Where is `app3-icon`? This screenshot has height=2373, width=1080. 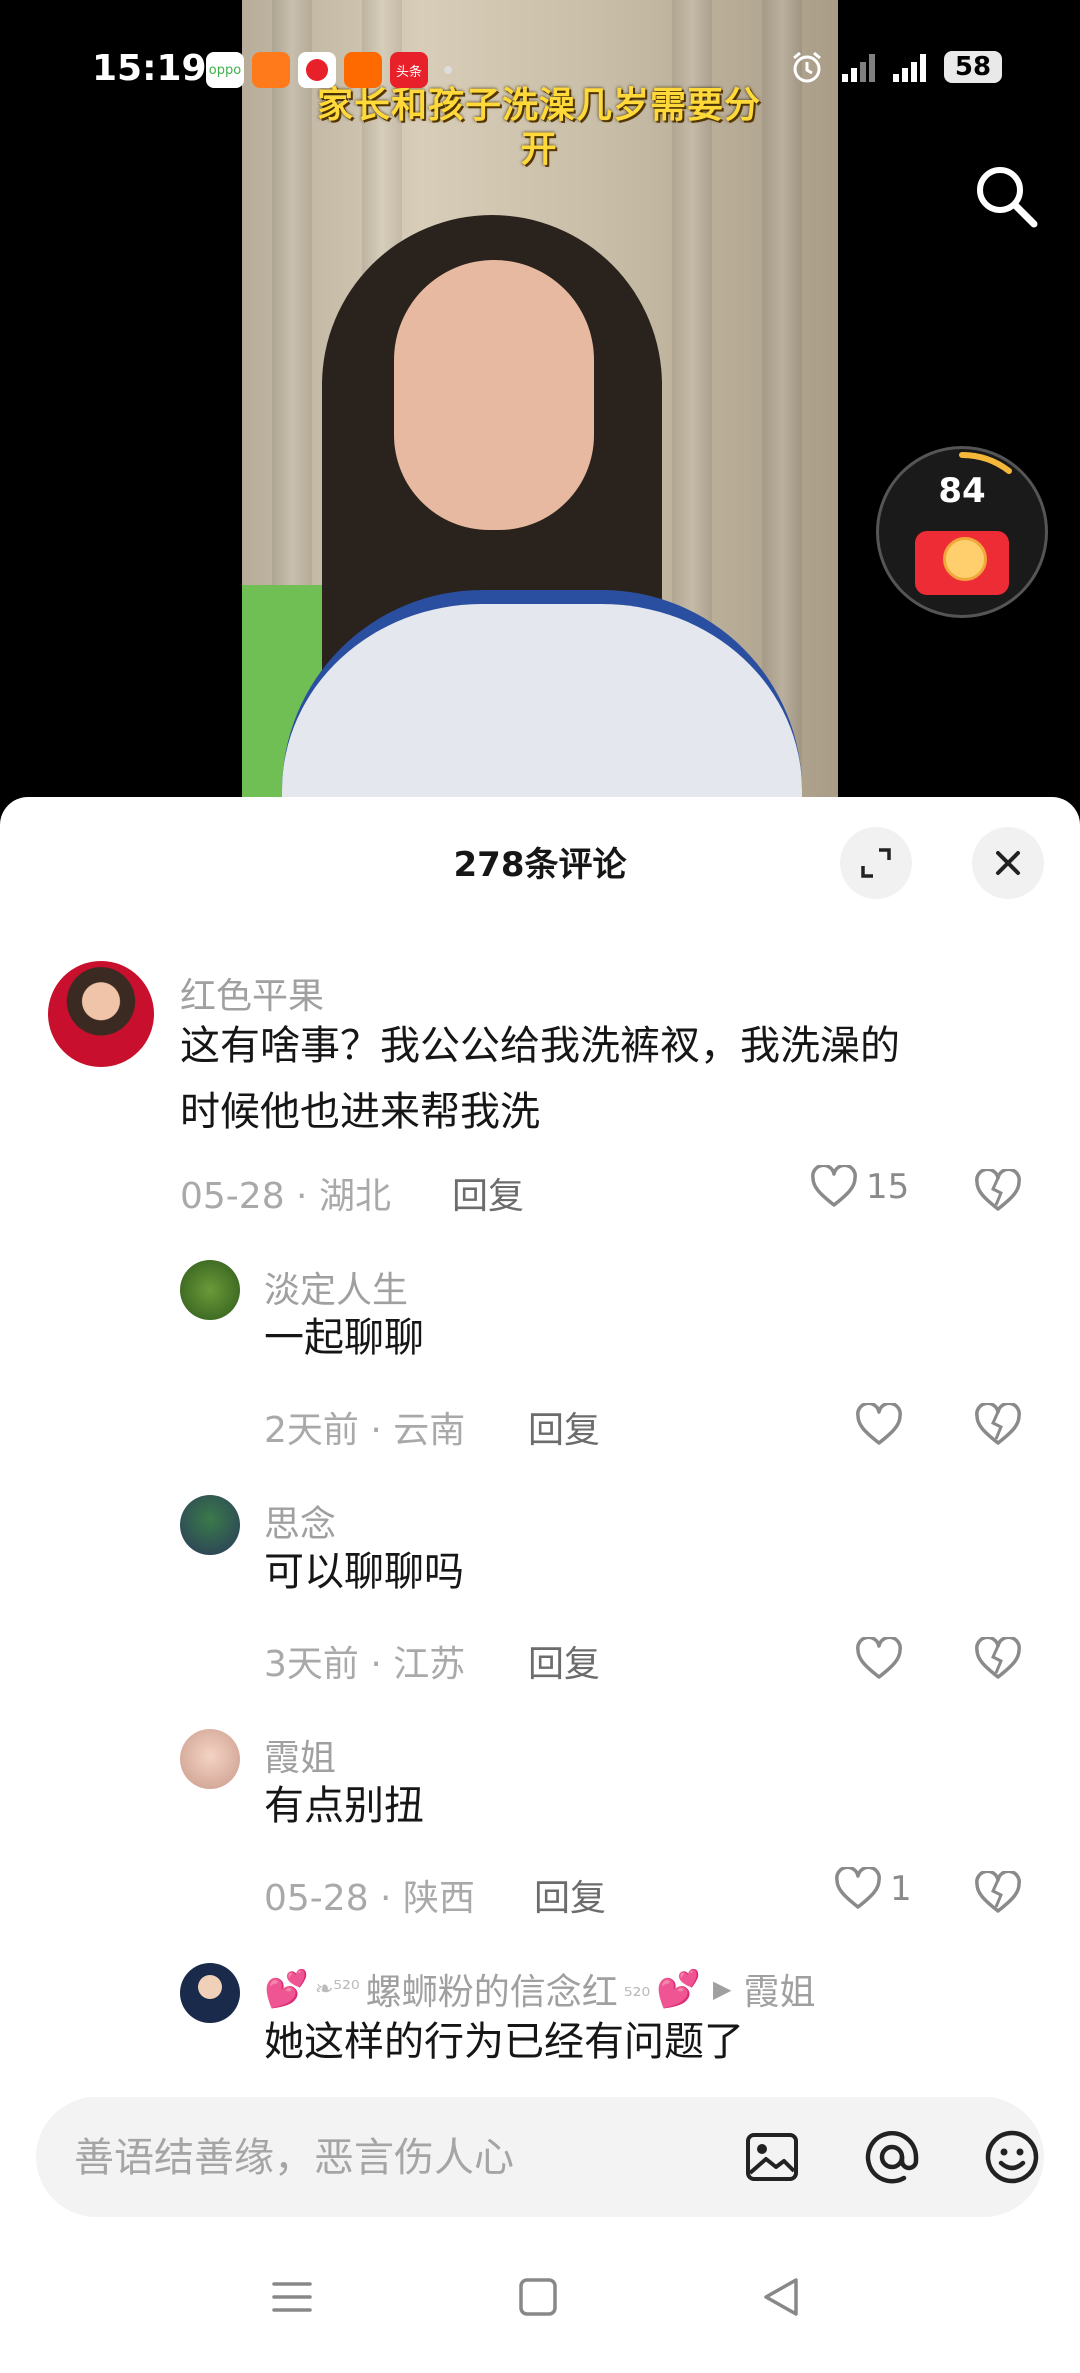 app3-icon is located at coordinates (317, 70).